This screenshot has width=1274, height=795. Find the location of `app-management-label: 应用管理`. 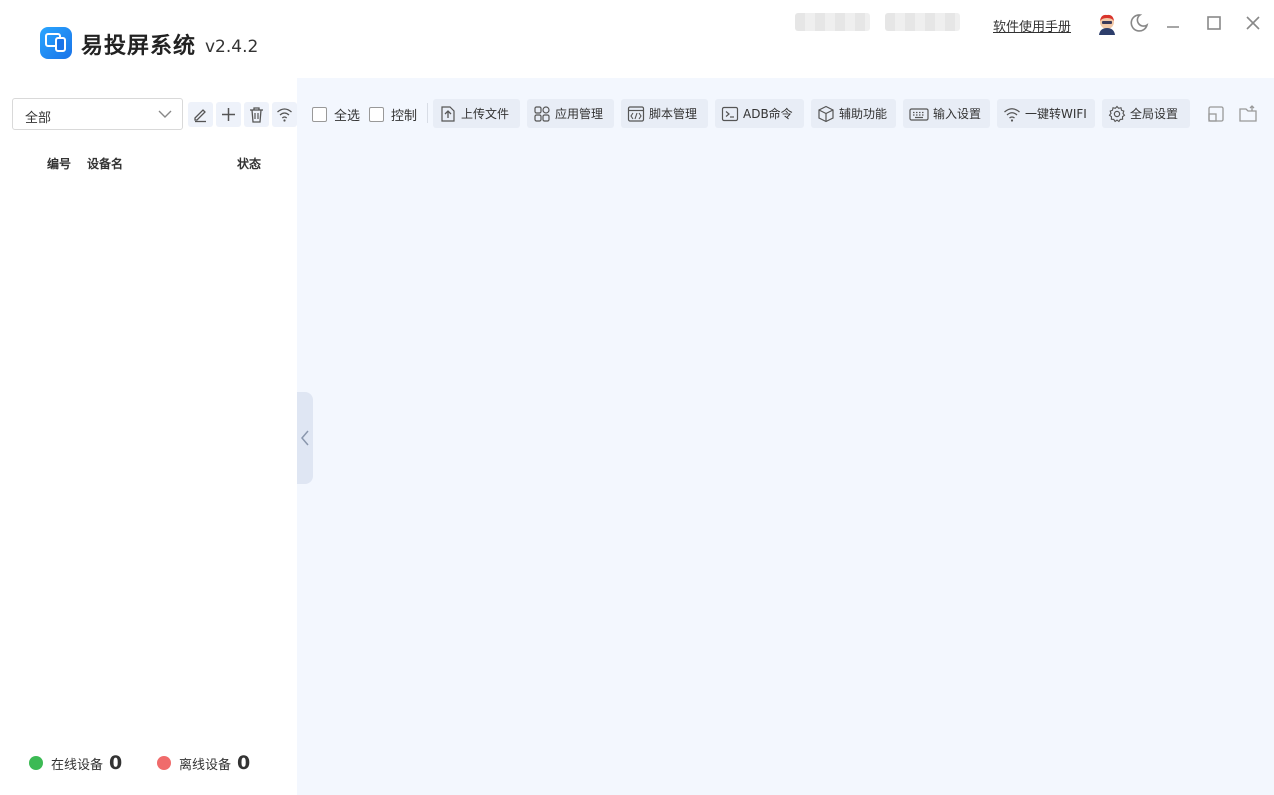

app-management-label: 应用管理 is located at coordinates (579, 114).